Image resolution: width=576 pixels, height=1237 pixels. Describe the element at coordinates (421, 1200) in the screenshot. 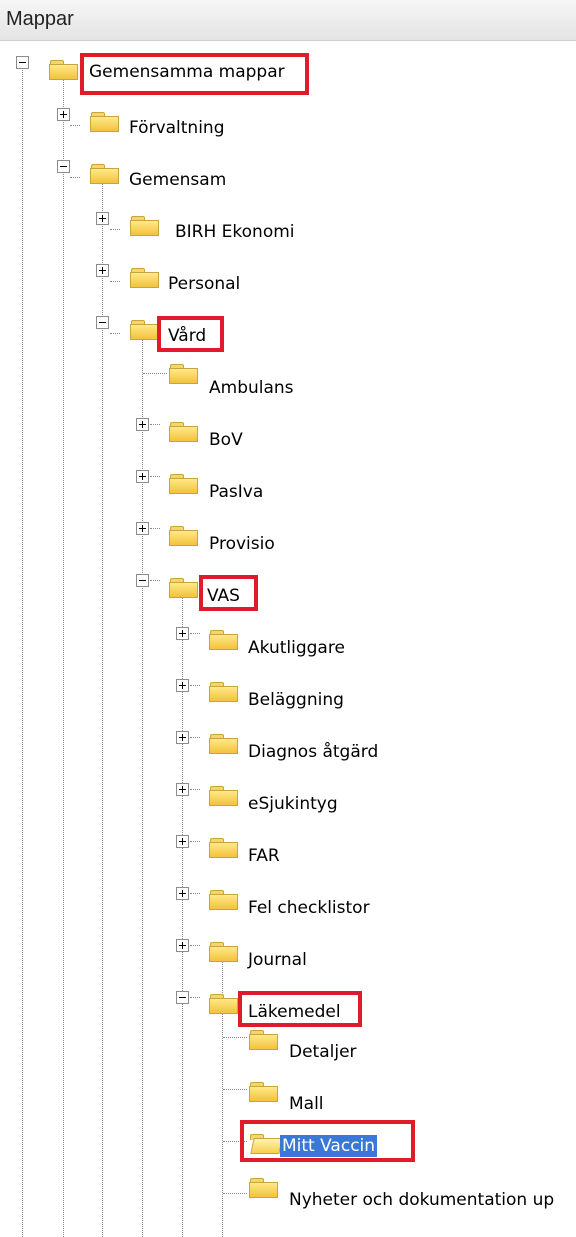

I see `tree-item-nyheter: Nyheter och dokumentation up` at that location.